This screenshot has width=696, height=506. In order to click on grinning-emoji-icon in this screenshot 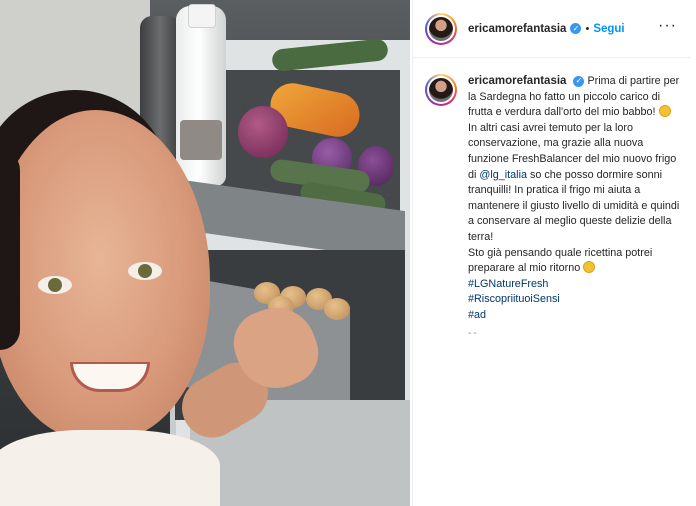, I will do `click(664, 111)`.